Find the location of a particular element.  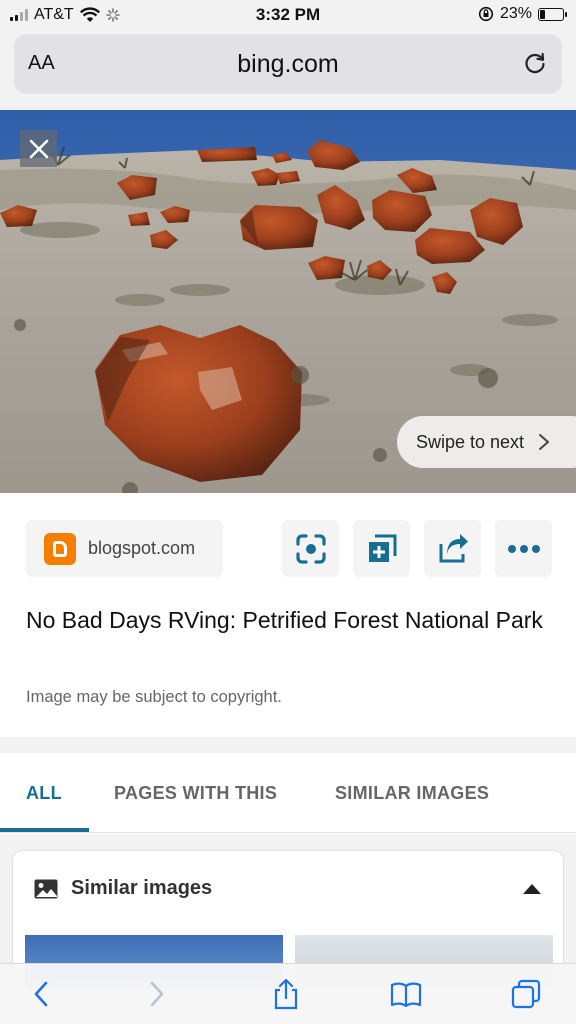

visual-search-icon is located at coordinates (310, 548).